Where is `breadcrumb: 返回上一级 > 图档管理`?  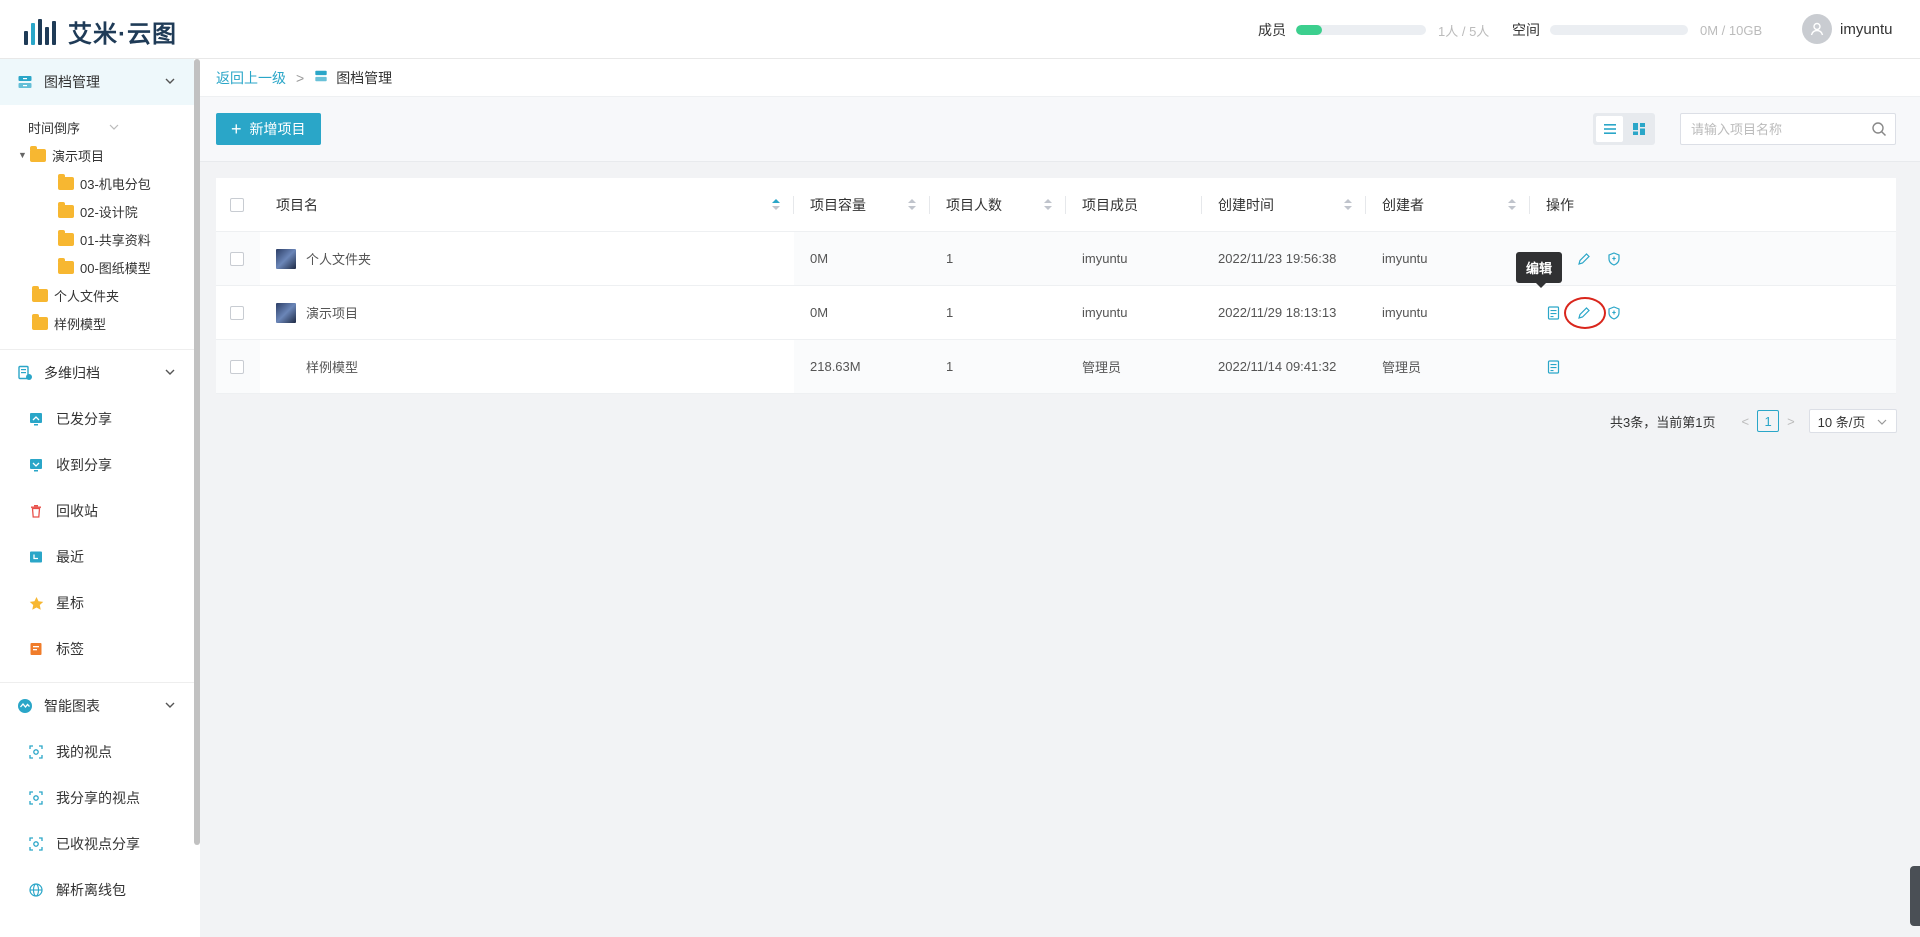
breadcrumb: 返回上一级 > 图档管理 is located at coordinates (1060, 78).